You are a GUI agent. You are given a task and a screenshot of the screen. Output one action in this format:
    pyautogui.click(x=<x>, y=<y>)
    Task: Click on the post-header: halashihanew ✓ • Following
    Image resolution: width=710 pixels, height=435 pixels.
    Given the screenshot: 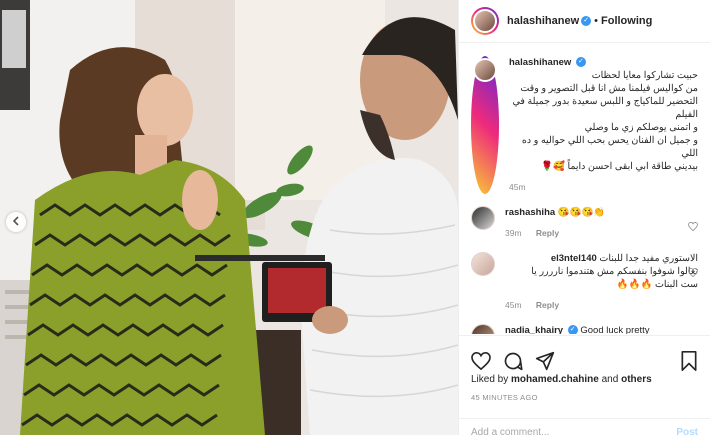 What is the action you would take?
    pyautogui.click(x=584, y=21)
    